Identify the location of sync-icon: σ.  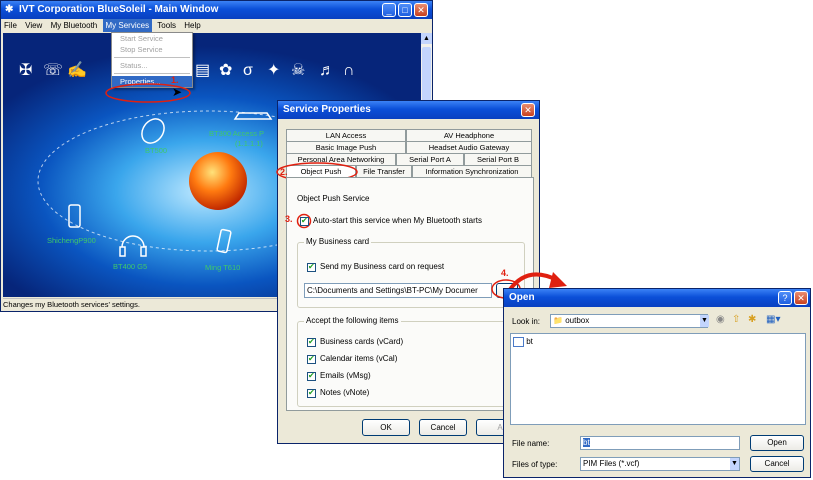
(248, 71).